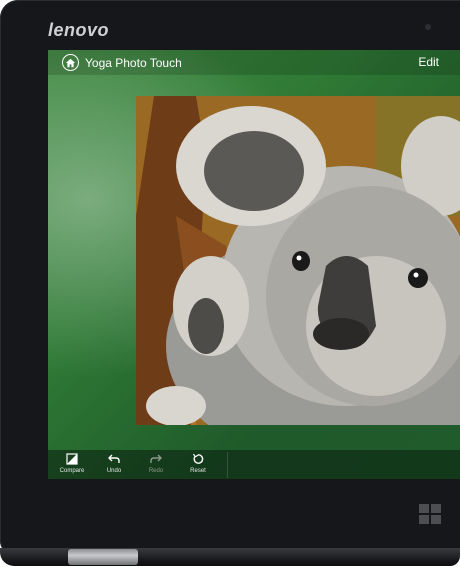  I want to click on camera-icon, so click(428, 27).